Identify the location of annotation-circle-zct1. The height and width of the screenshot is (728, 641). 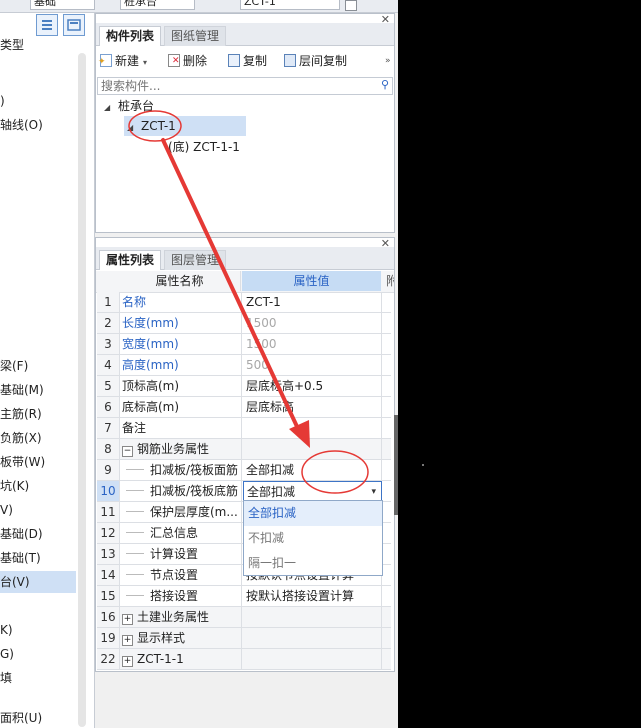
(155, 126).